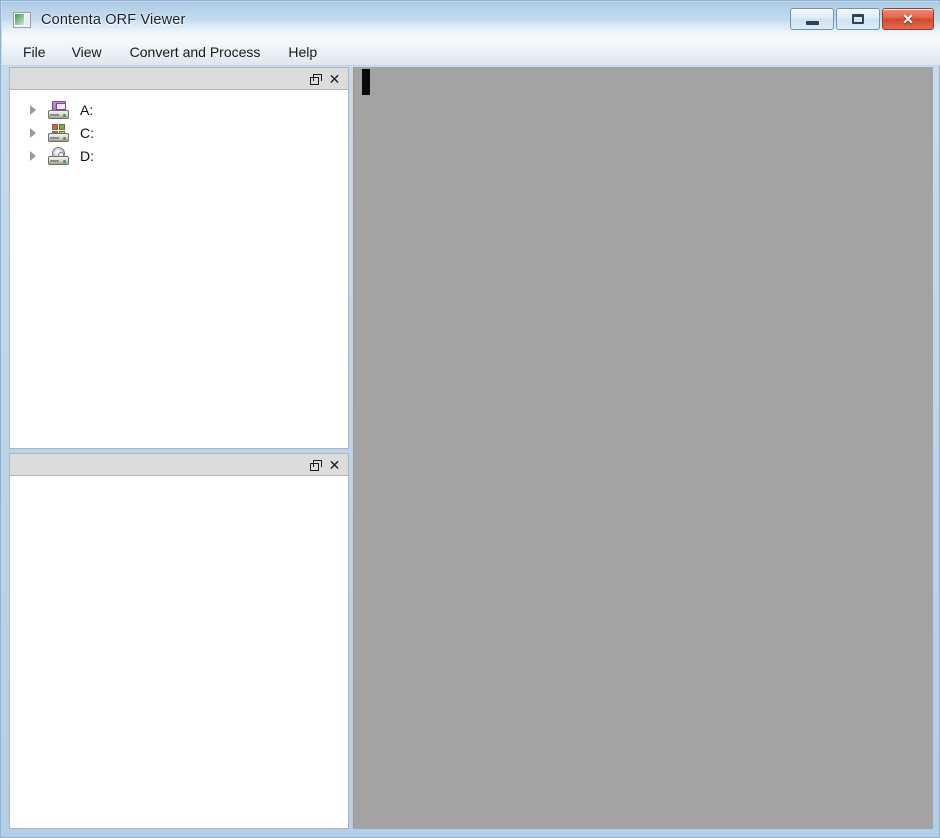 This screenshot has width=940, height=838. I want to click on close-button: ✕, so click(908, 19).